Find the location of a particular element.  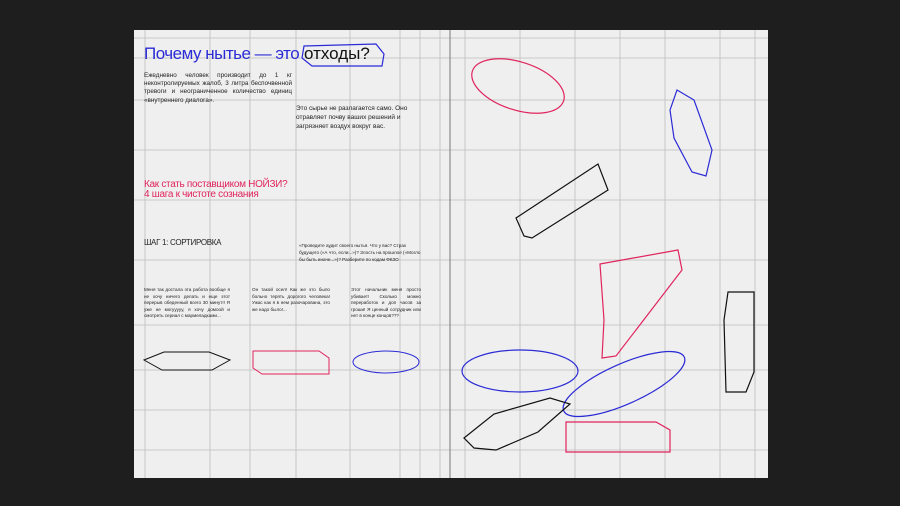

blue-tall-shape is located at coordinates (691, 133).